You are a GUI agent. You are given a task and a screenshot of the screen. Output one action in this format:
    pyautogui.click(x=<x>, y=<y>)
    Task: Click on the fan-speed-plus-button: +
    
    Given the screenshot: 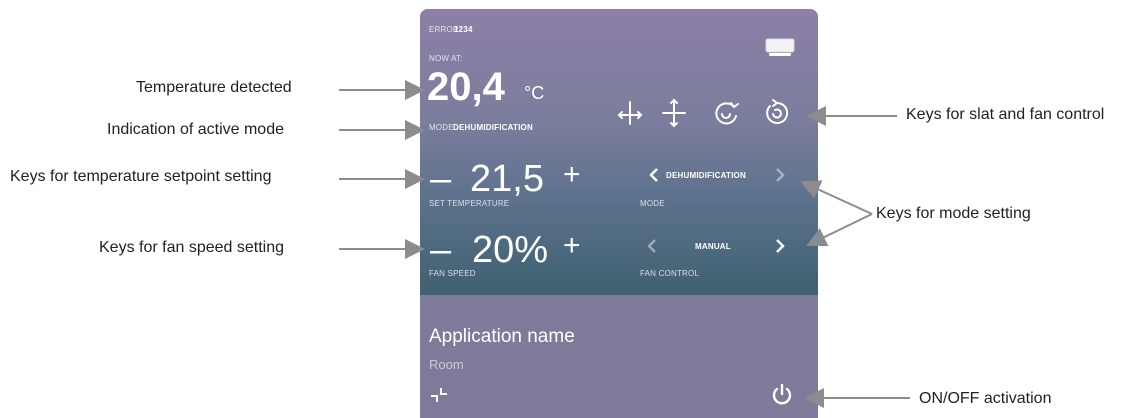 What is the action you would take?
    pyautogui.click(x=572, y=246)
    